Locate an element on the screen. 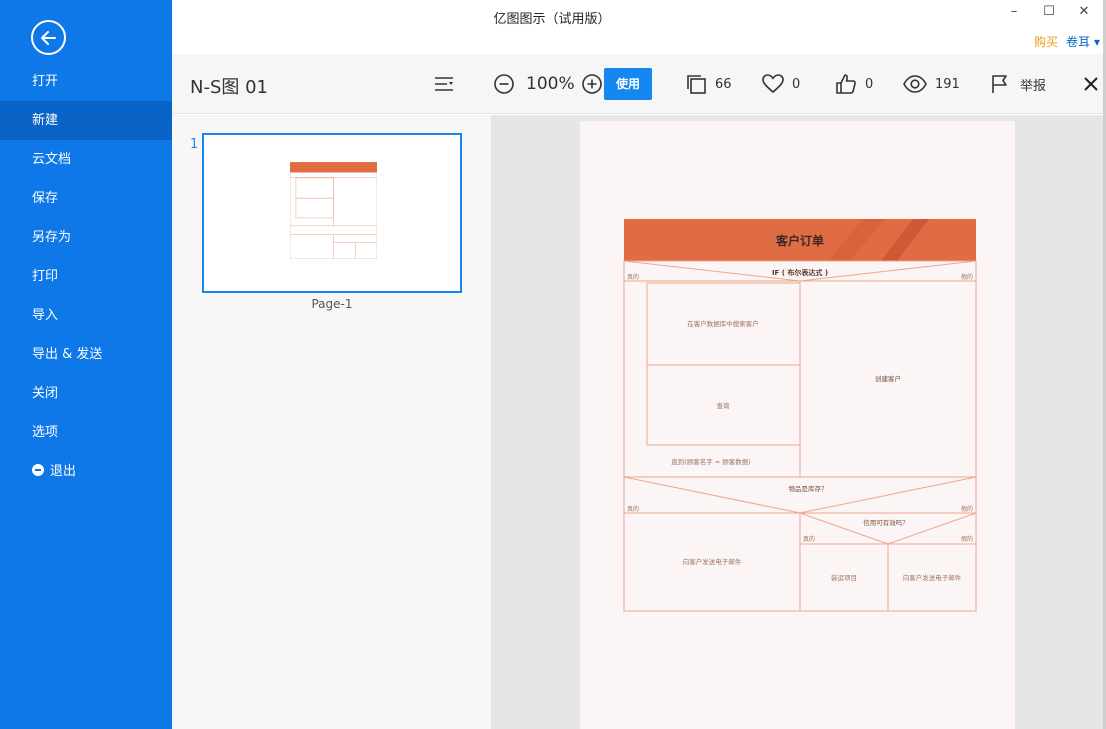 This screenshot has width=1106, height=729. if-condition: IF ( 布尔表达式 ) is located at coordinates (800, 272).